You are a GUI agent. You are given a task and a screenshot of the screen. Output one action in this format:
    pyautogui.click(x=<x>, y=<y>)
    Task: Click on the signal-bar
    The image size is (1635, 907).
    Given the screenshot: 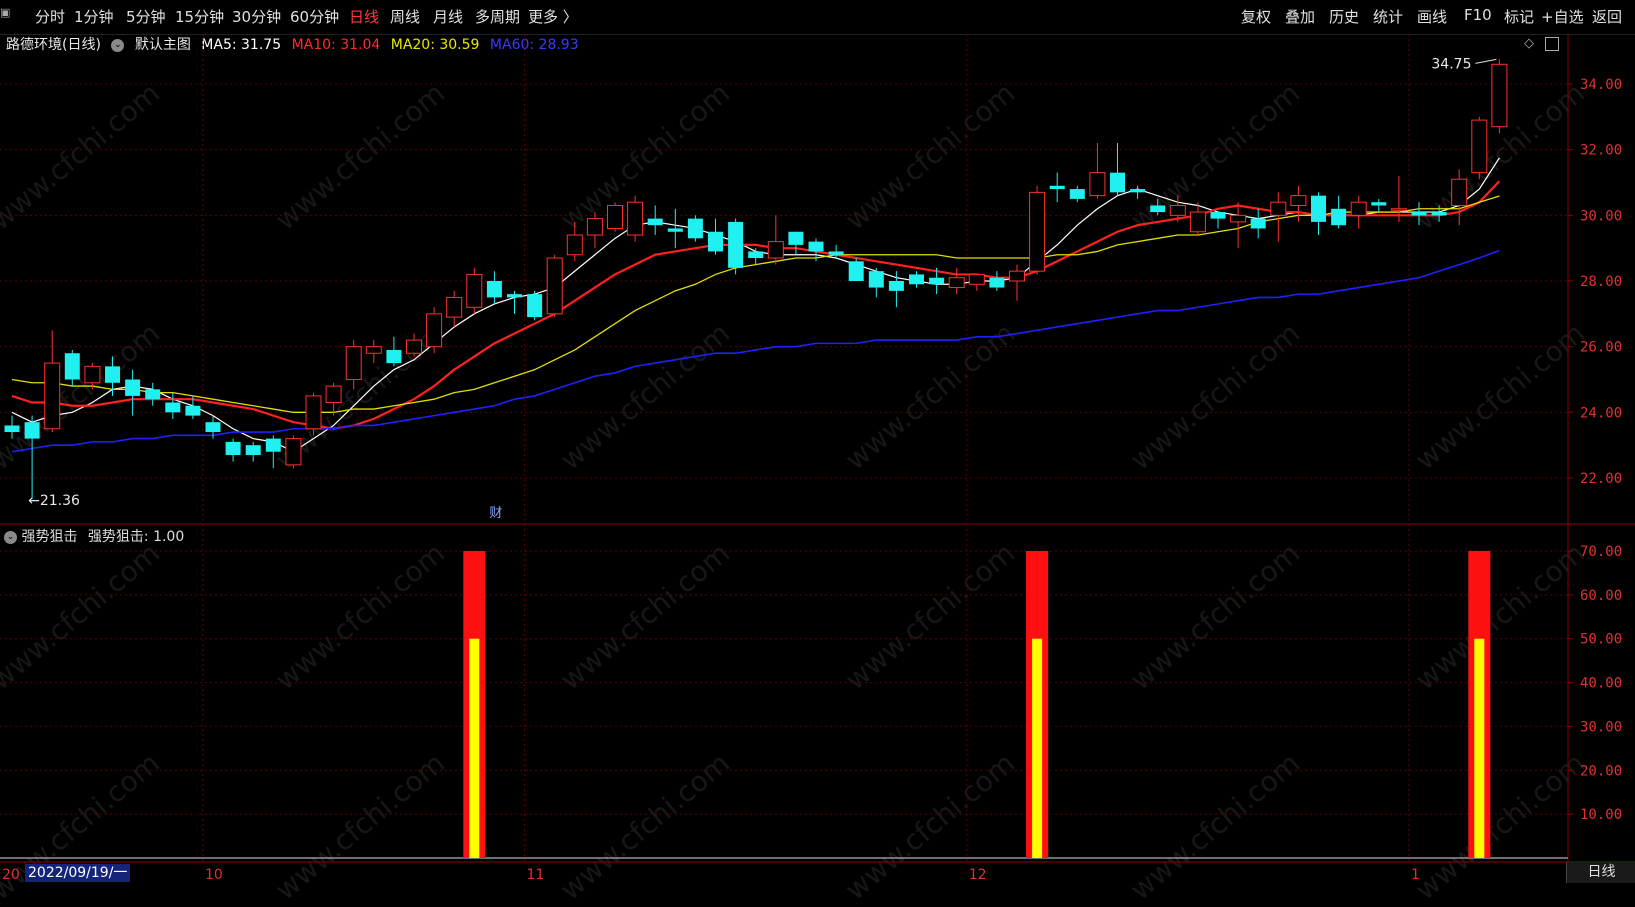 What is the action you would take?
    pyautogui.click(x=474, y=704)
    